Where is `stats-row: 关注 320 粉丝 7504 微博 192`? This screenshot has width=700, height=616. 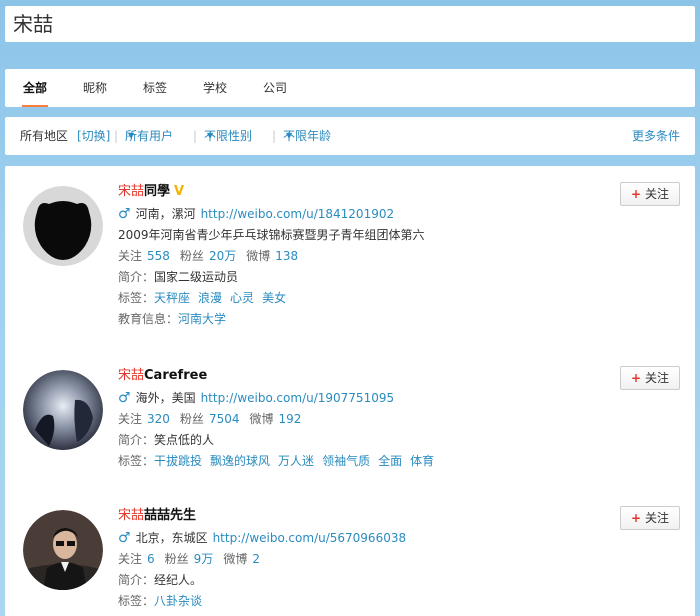
stats-row: 关注 320 粉丝 7504 微博 192 is located at coordinates (210, 419).